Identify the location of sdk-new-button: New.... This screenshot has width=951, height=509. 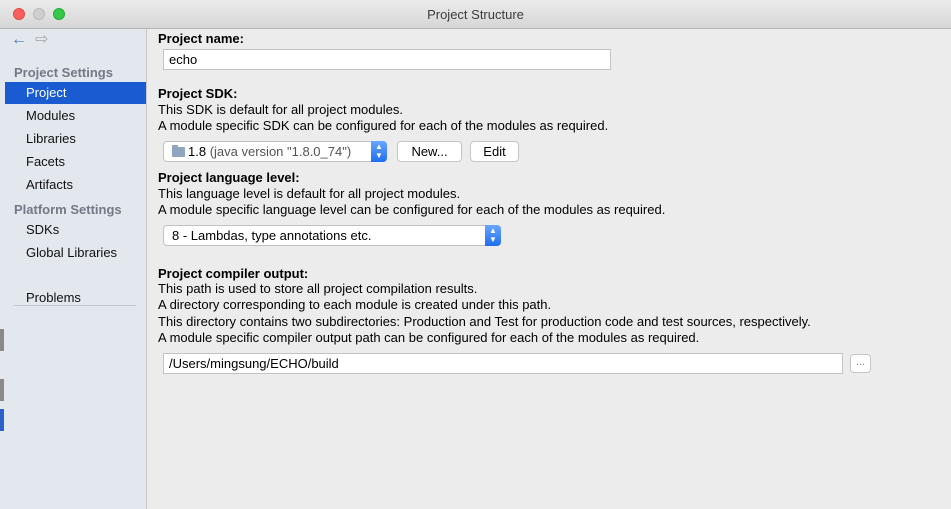
(429, 151).